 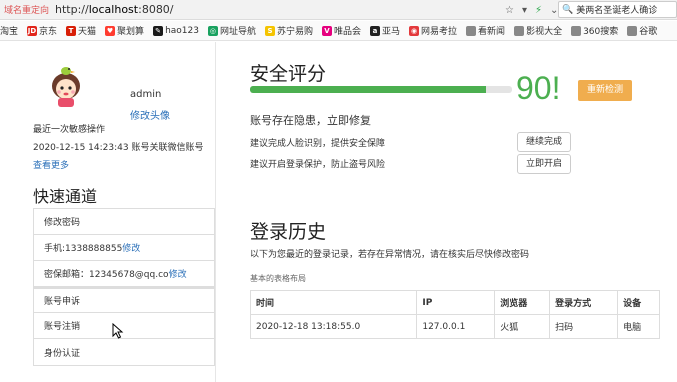 I want to click on bookmark-label: 苏宁易购, so click(x=294, y=32).